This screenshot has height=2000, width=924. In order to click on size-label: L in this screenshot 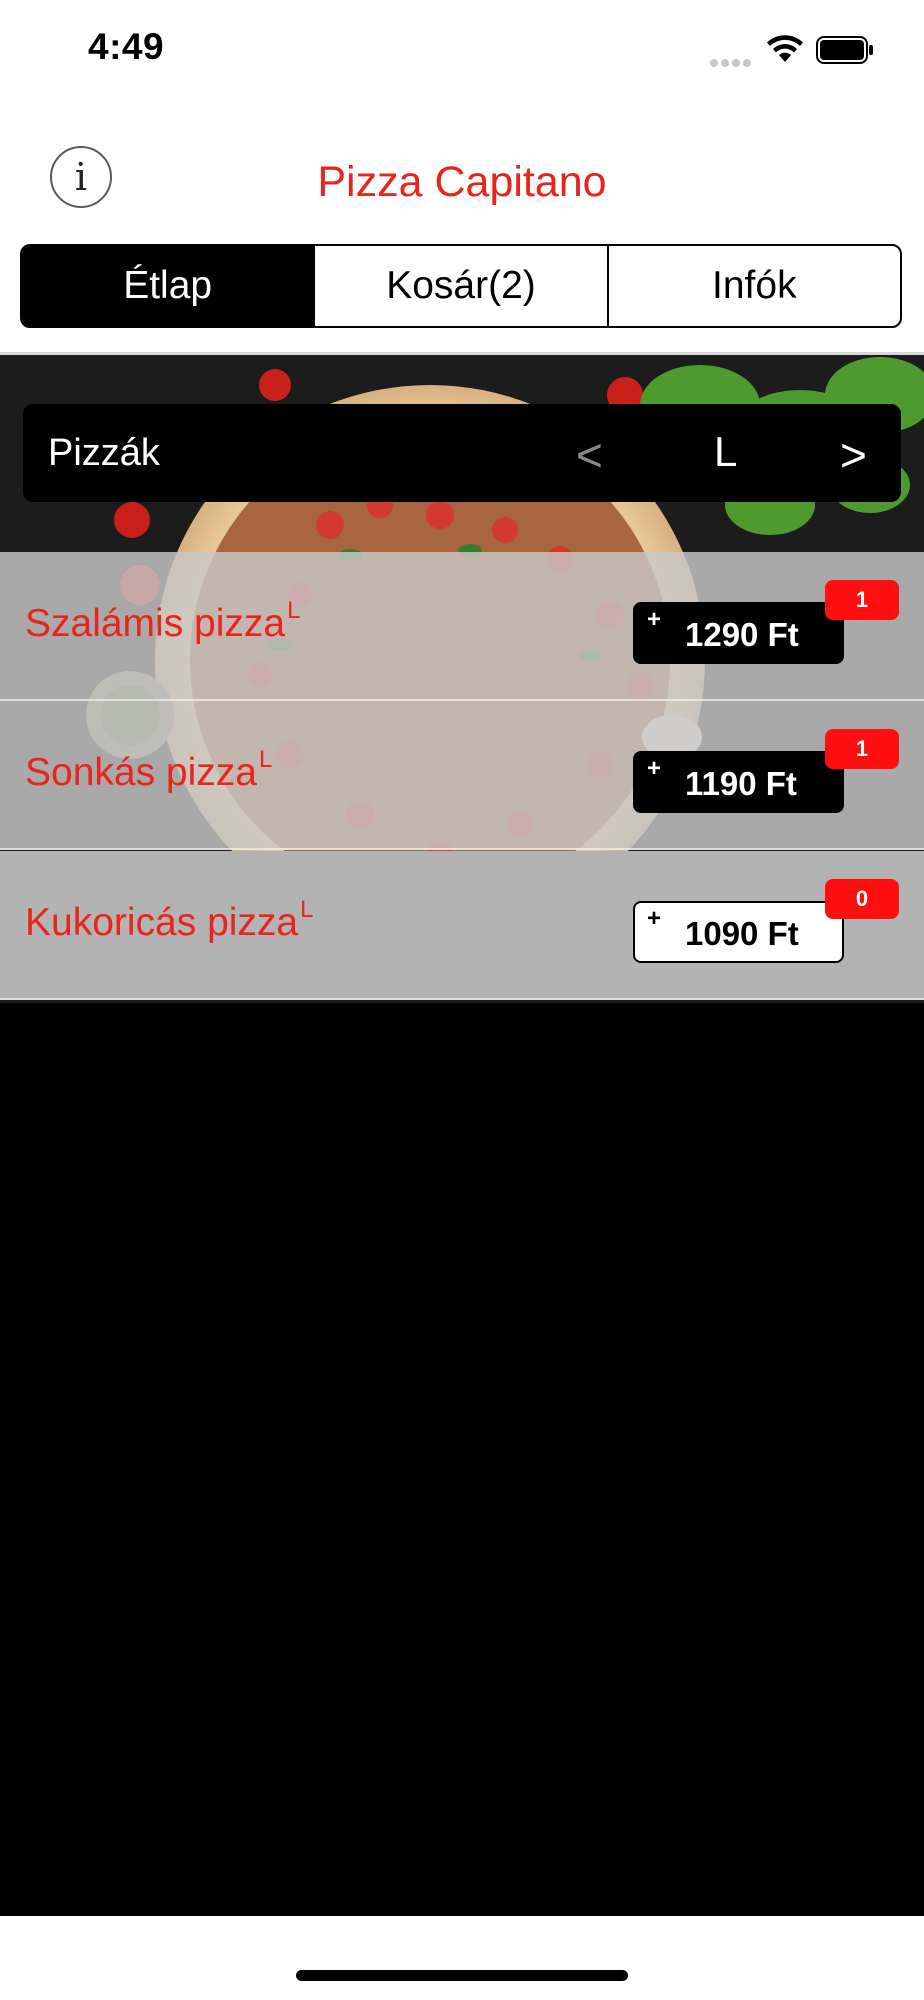, I will do `click(726, 451)`.